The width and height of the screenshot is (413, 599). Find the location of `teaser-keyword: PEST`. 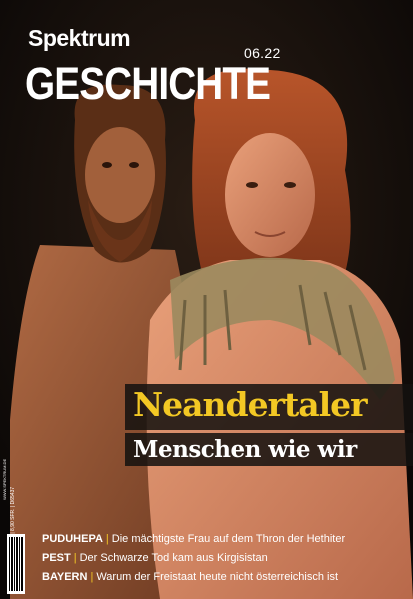

teaser-keyword: PEST is located at coordinates (56, 558).